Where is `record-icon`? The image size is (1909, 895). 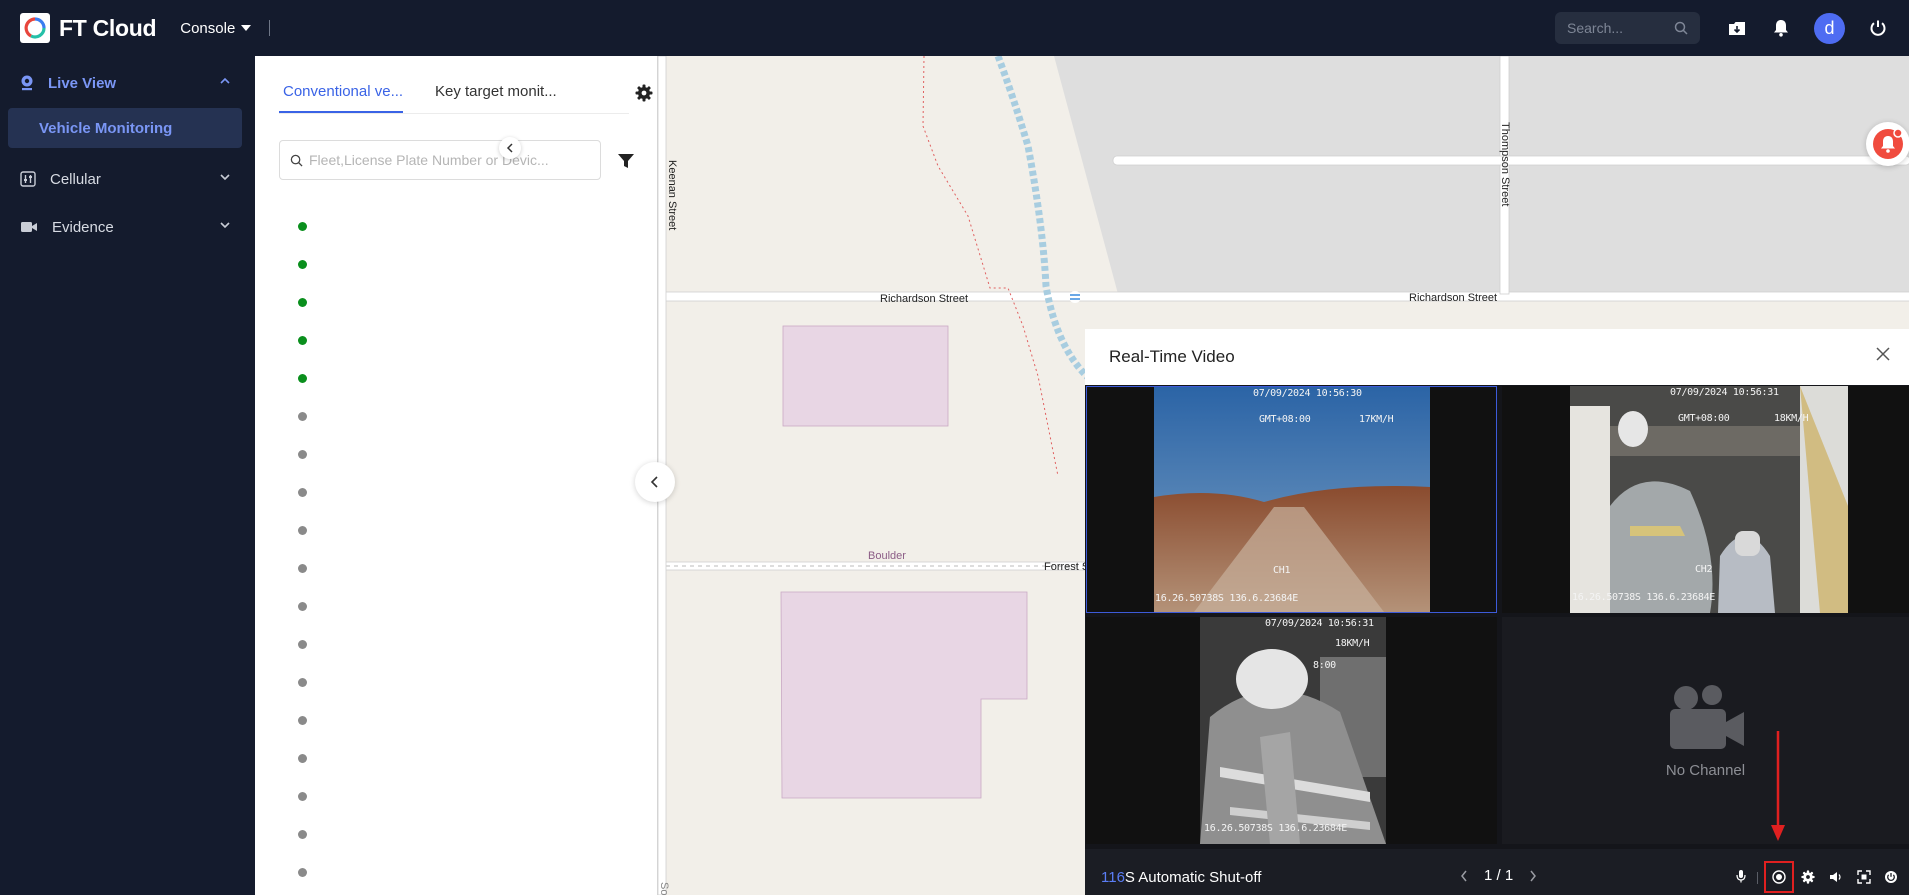
record-icon is located at coordinates (1779, 877).